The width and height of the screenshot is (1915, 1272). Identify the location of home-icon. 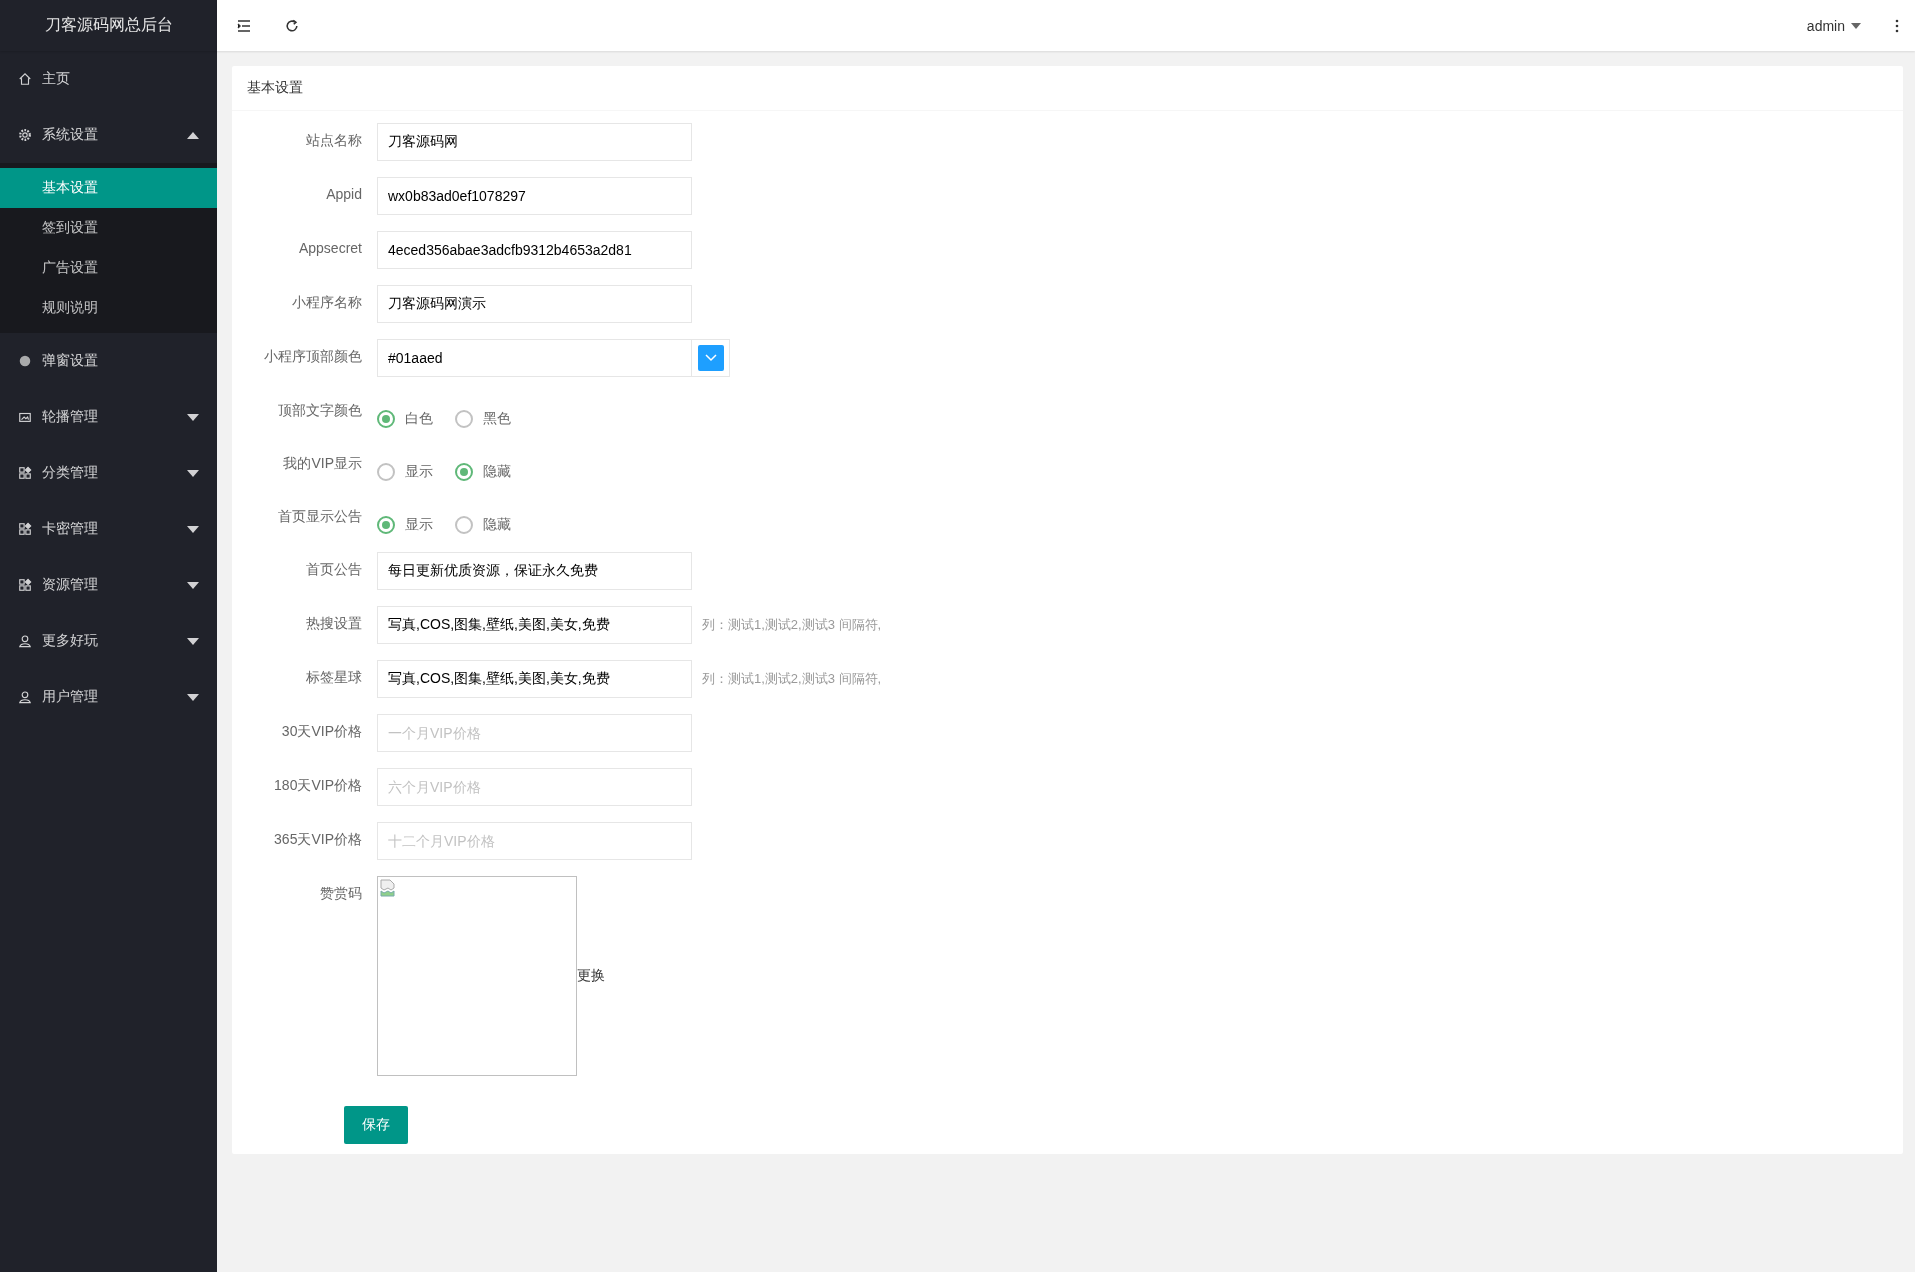
(25, 79).